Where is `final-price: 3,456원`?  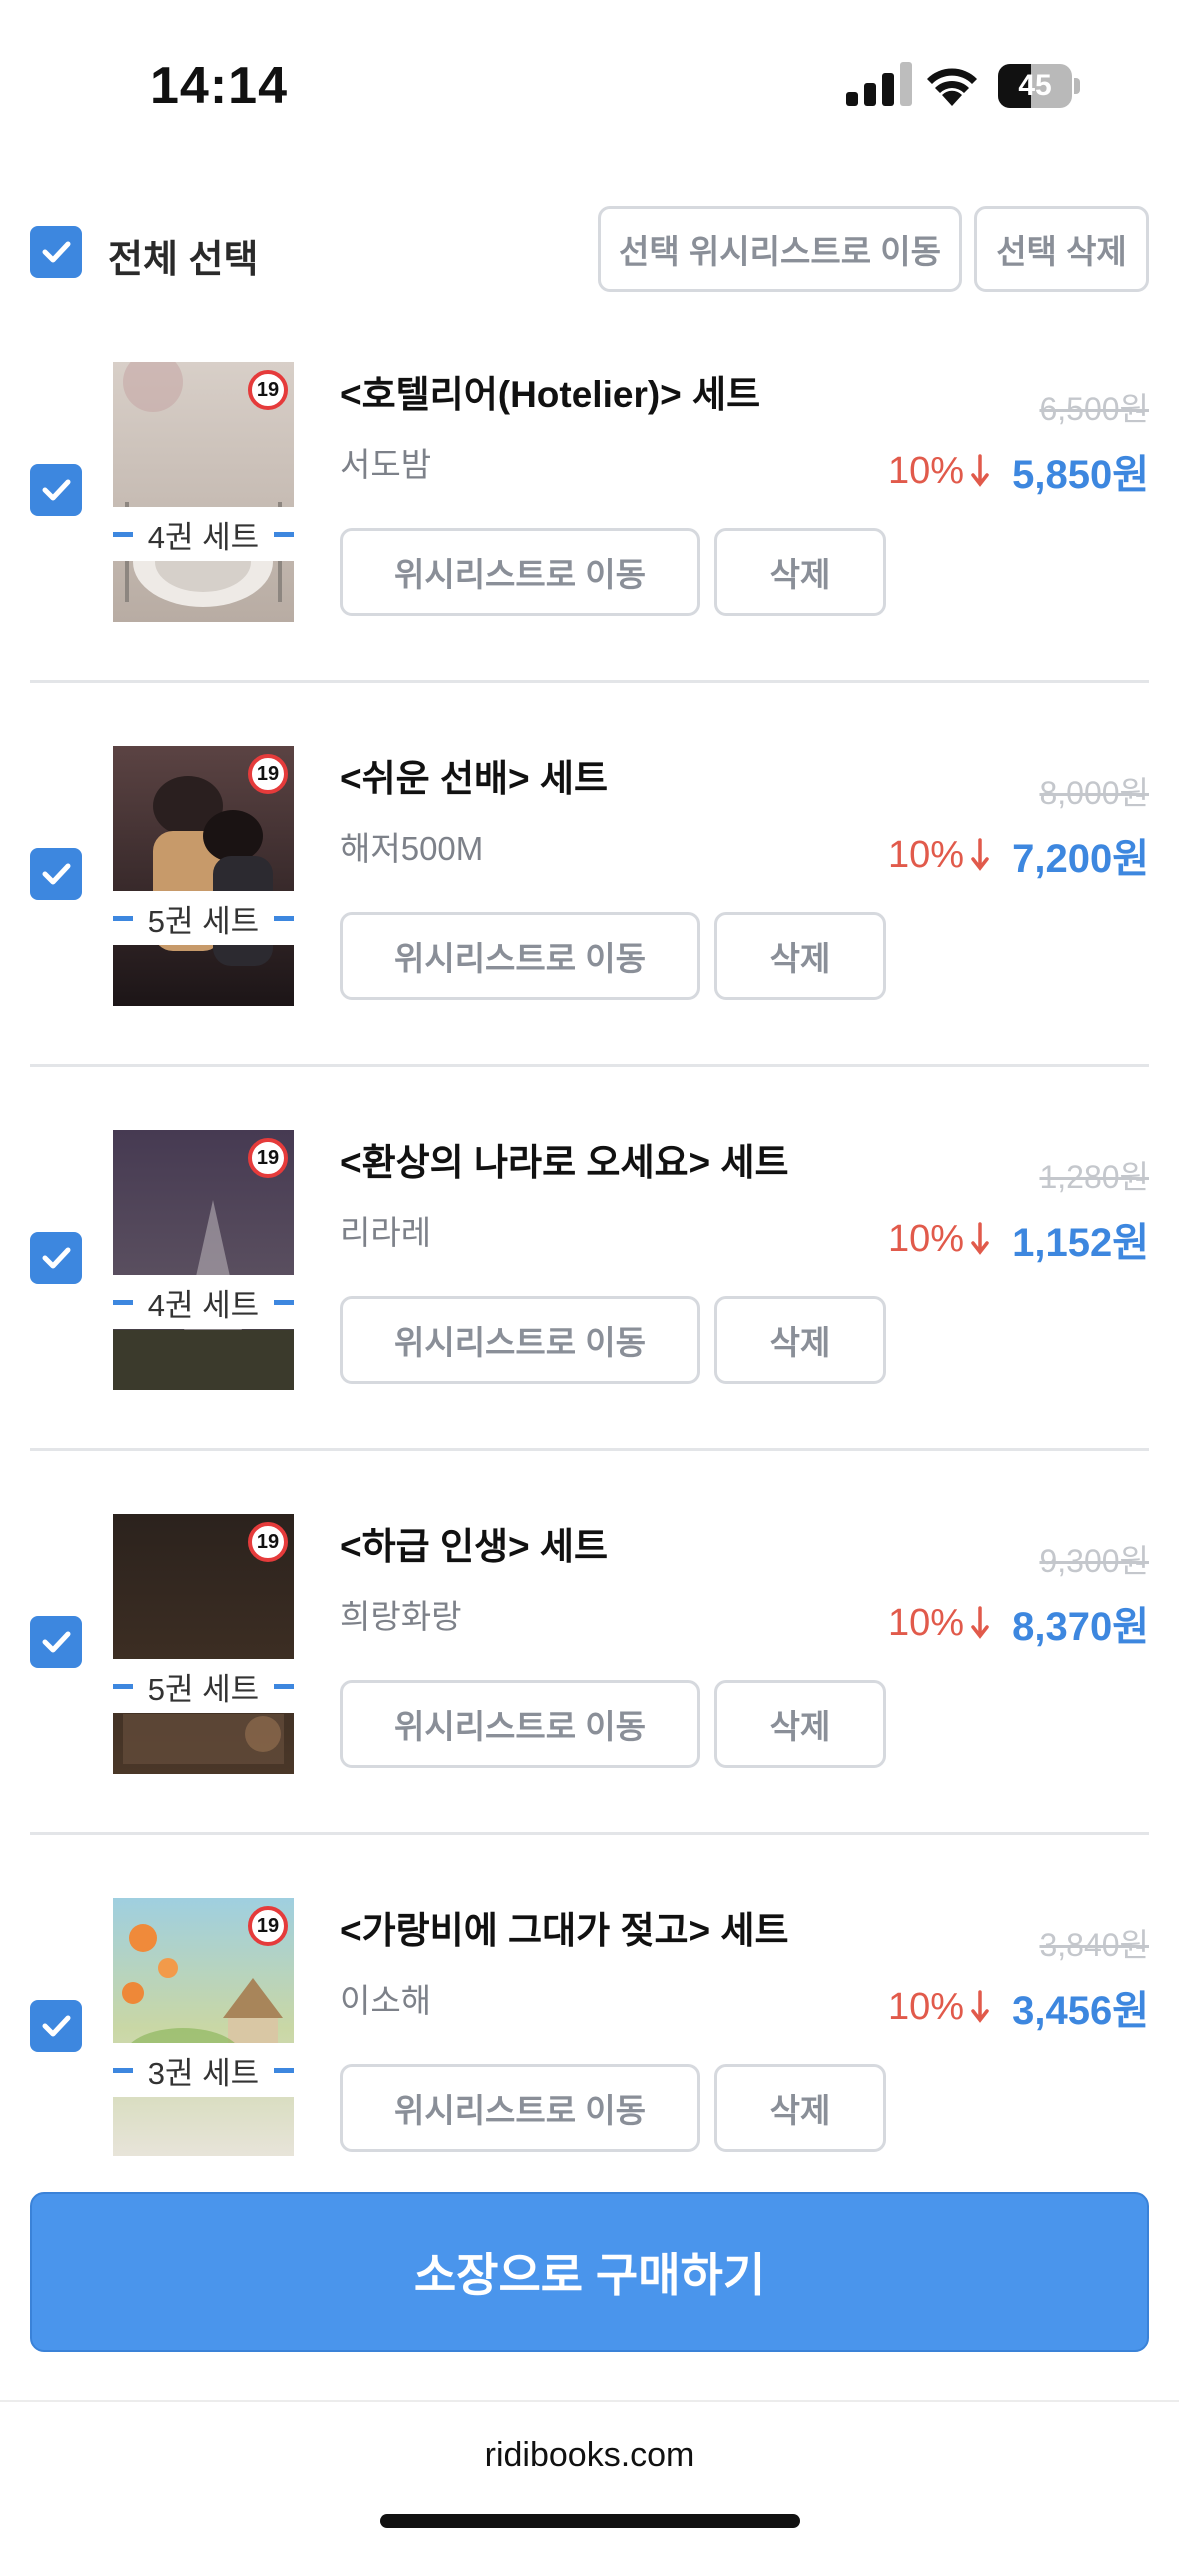
final-price: 3,456원 is located at coordinates (1080, 2011).